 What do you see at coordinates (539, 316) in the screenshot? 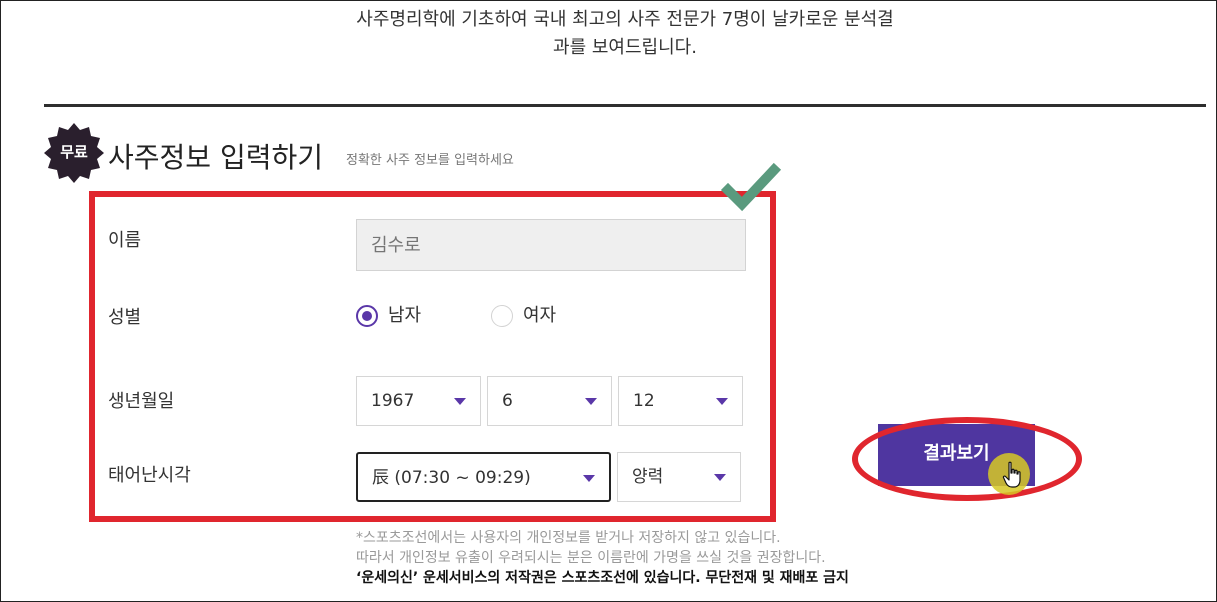
I see `gender-option-female-label: 여자` at bounding box center [539, 316].